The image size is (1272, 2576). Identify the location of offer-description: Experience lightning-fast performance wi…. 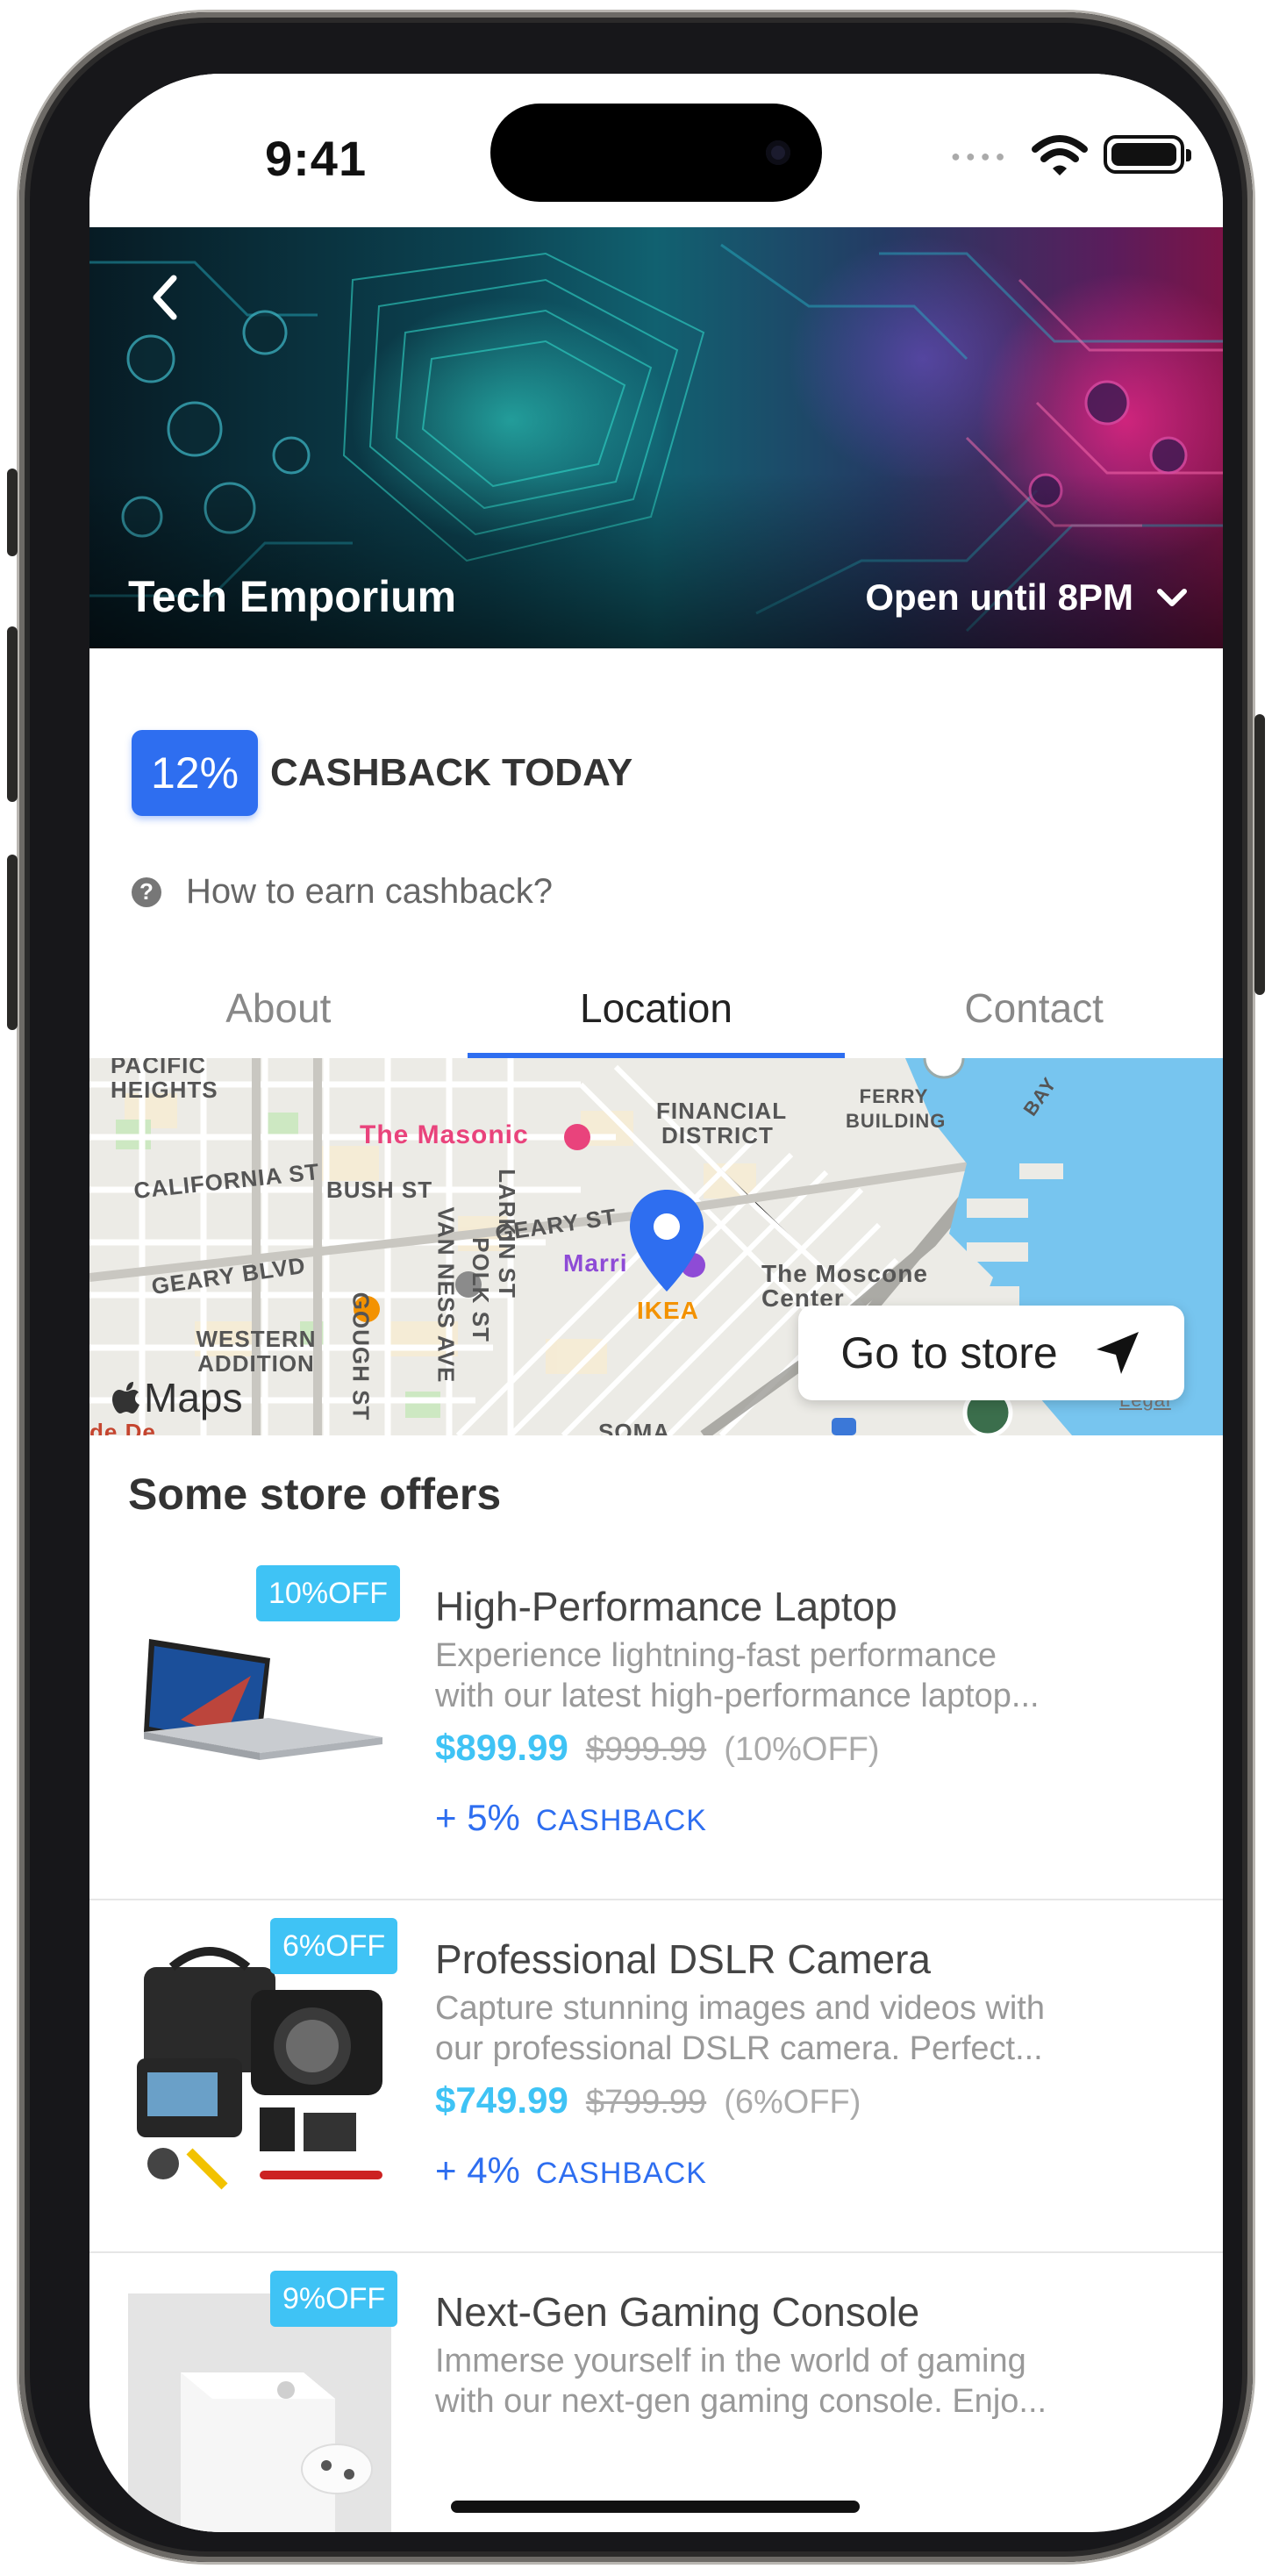
(803, 1675).